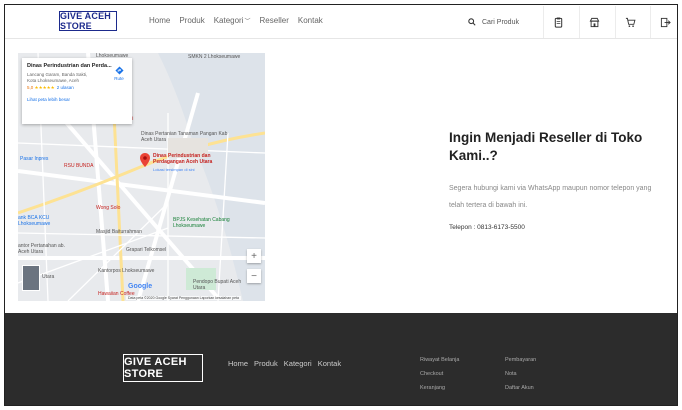 The height and width of the screenshot is (410, 682). I want to click on map-label-marker-sub: Lokasi tersimpan di sini, so click(174, 169).